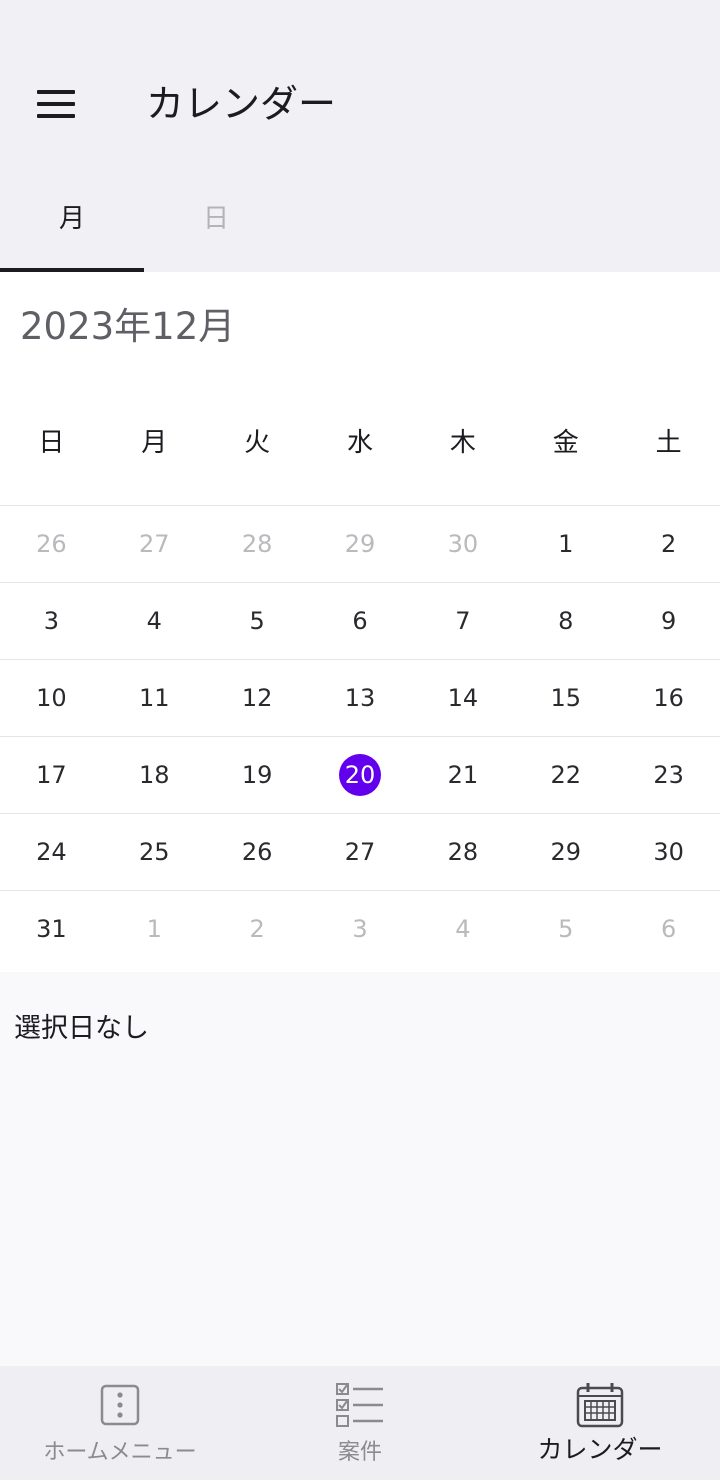 The height and width of the screenshot is (1480, 720). I want to click on day-number: 27, so click(360, 852).